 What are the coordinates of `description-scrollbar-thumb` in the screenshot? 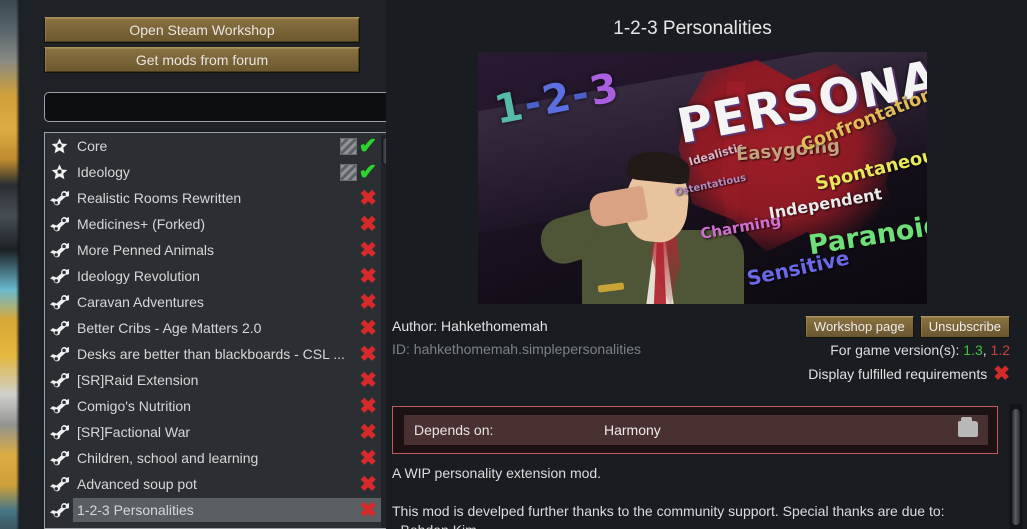 It's located at (1016, 467).